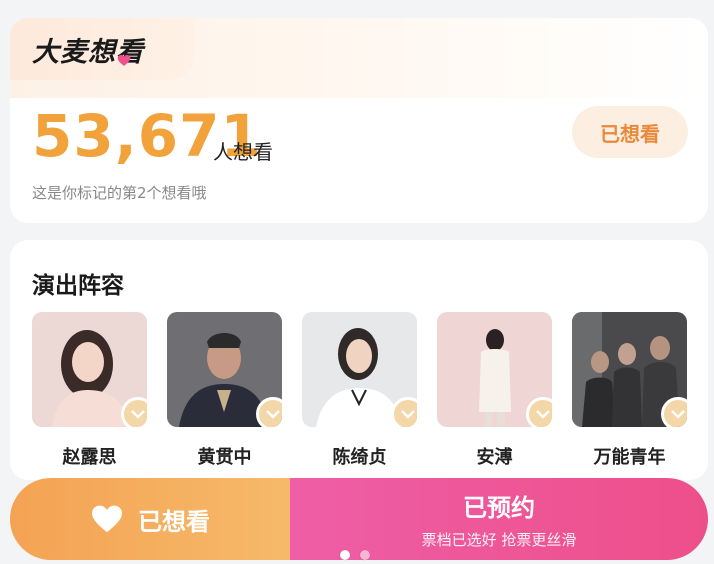 This screenshot has height=564, width=714. What do you see at coordinates (499, 540) in the screenshot?
I see `reserve-action-subtitle: 票档已选好 抢票更丝滑` at bounding box center [499, 540].